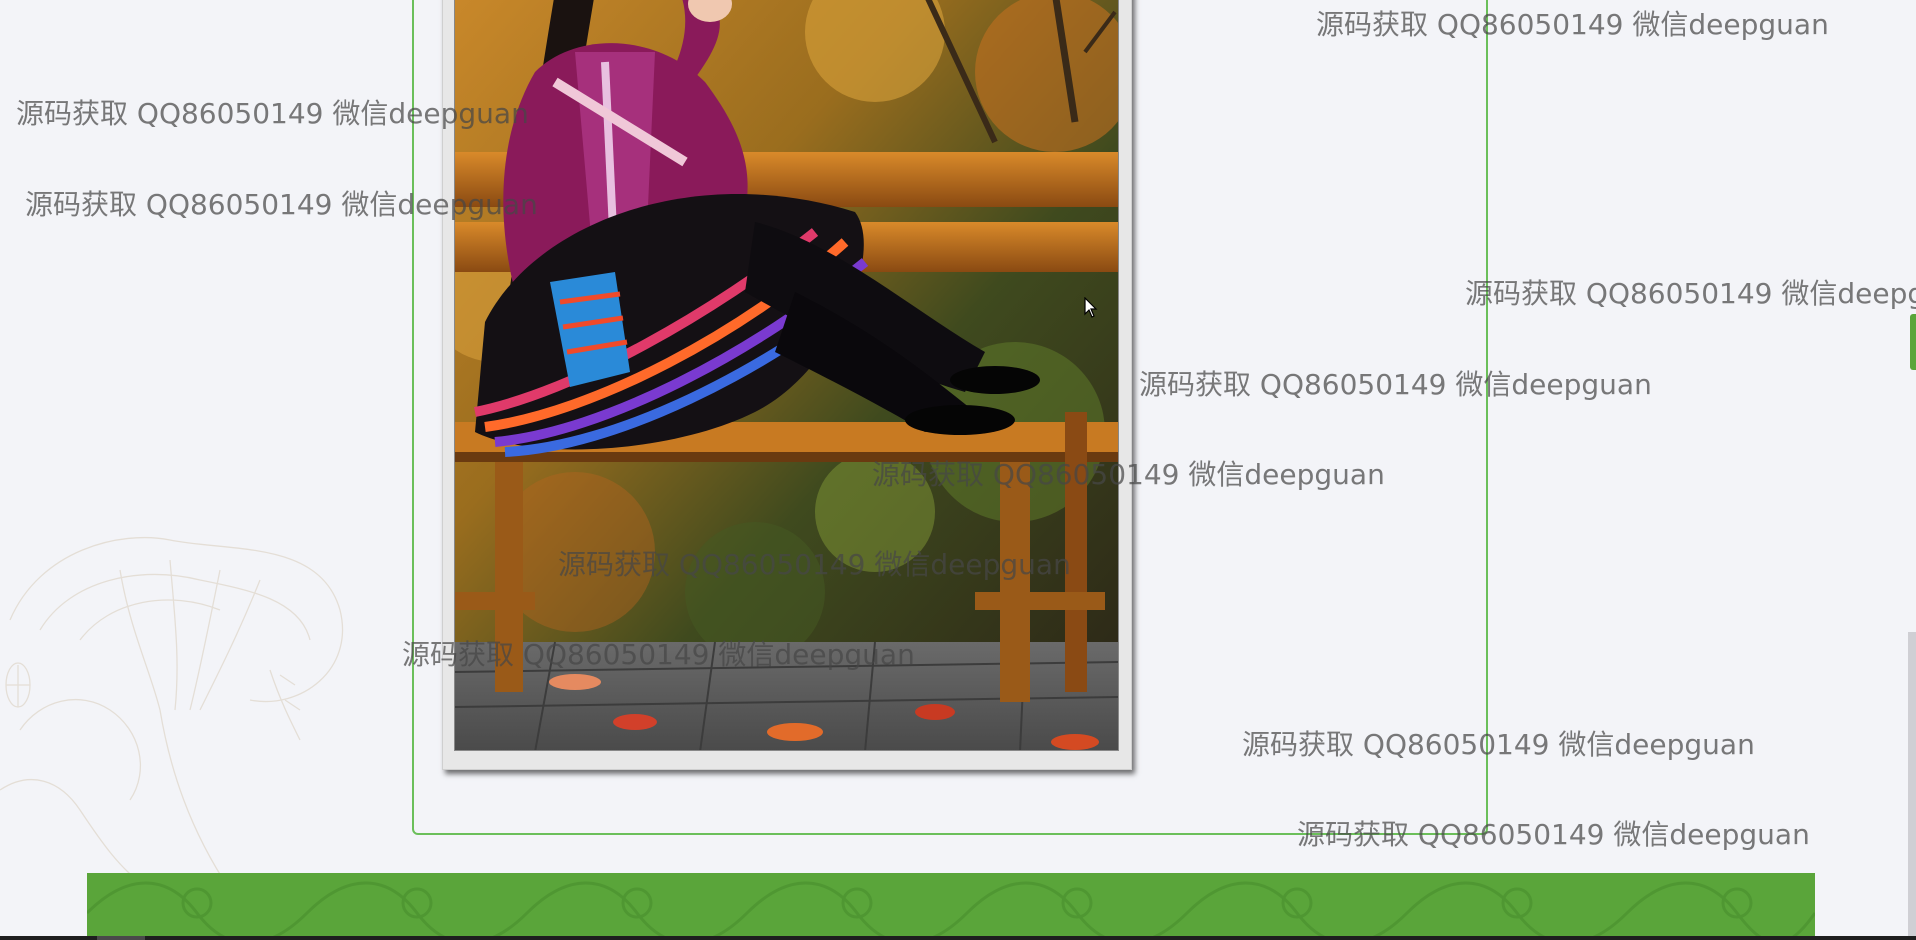  I want to click on scroll-indicator, so click(1913, 342).